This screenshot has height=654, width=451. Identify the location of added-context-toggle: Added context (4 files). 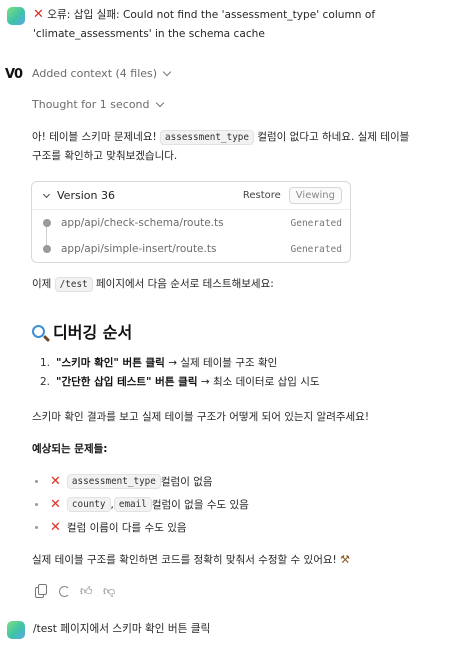
(102, 73).